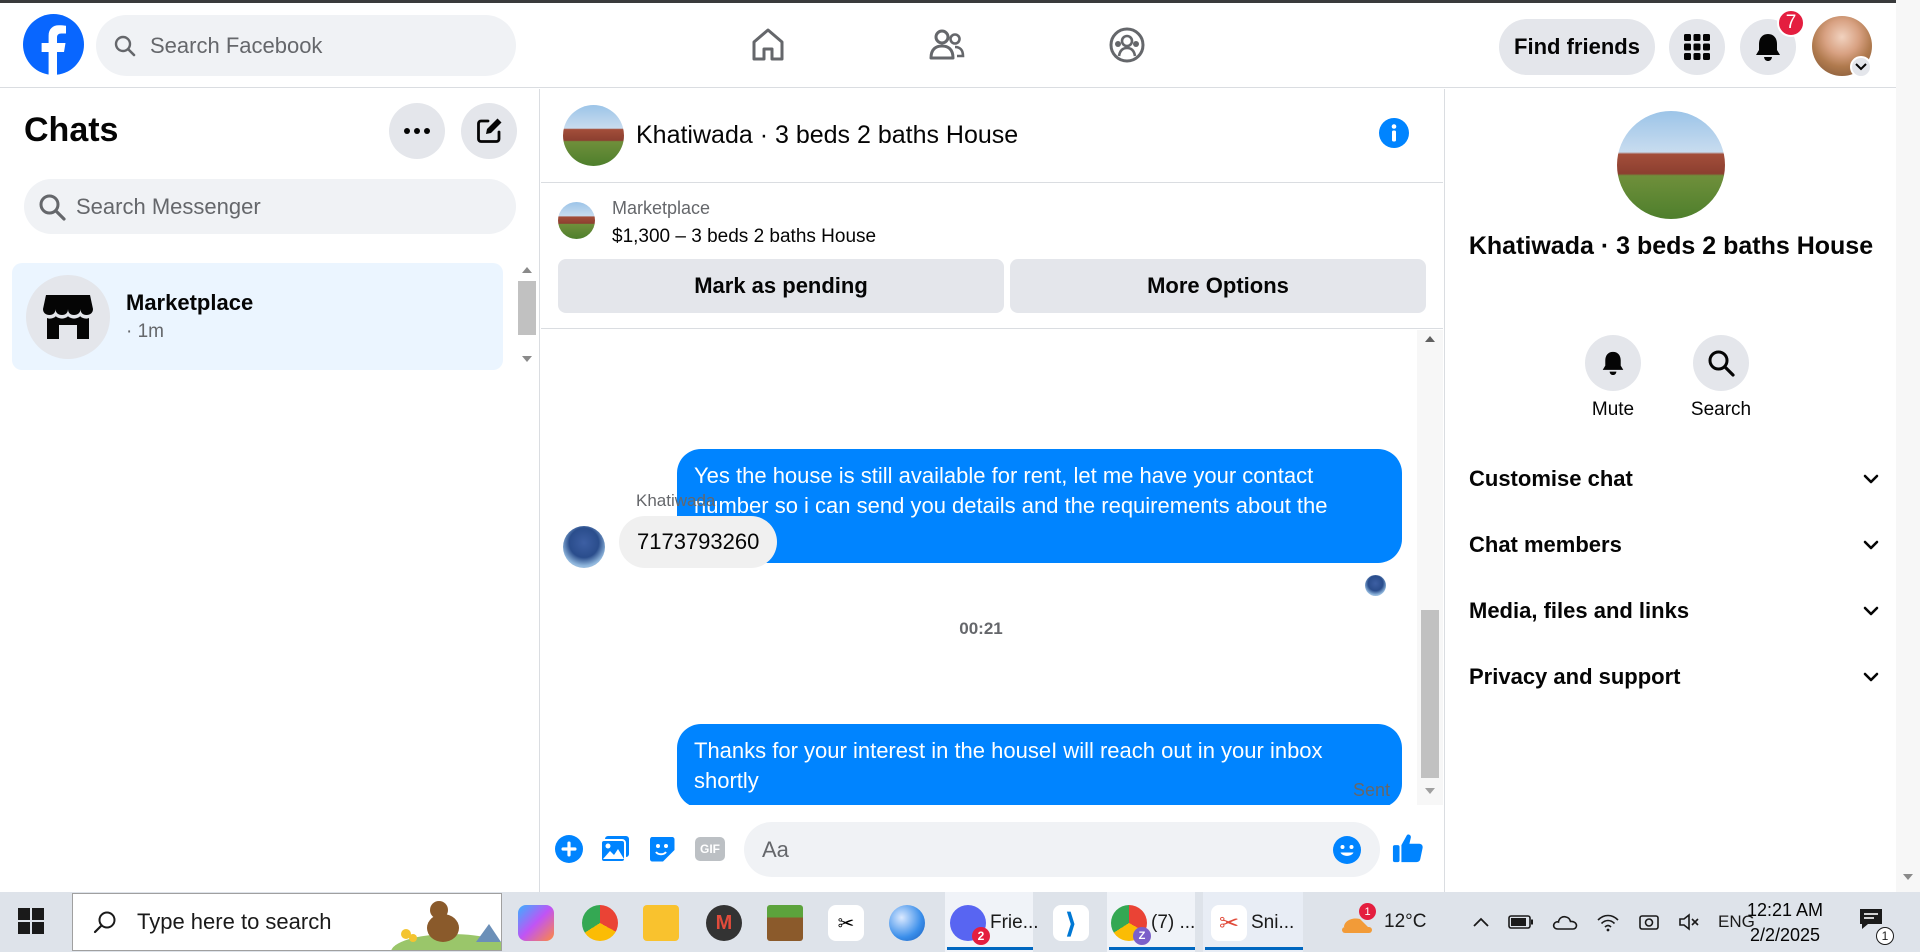 The image size is (1920, 952). I want to click on more-options-button: More Options, so click(1218, 286).